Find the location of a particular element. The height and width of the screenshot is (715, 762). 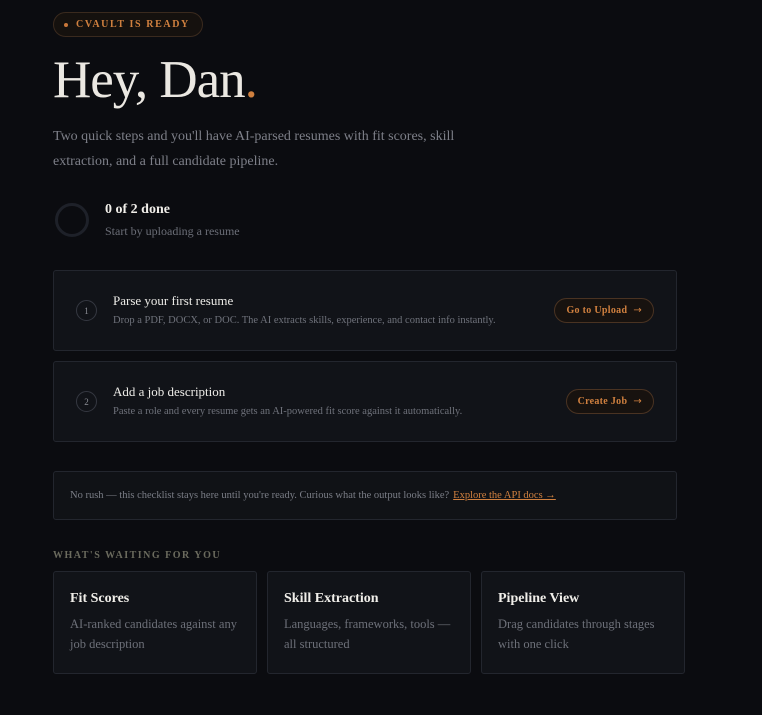

progress-ring is located at coordinates (72, 220).